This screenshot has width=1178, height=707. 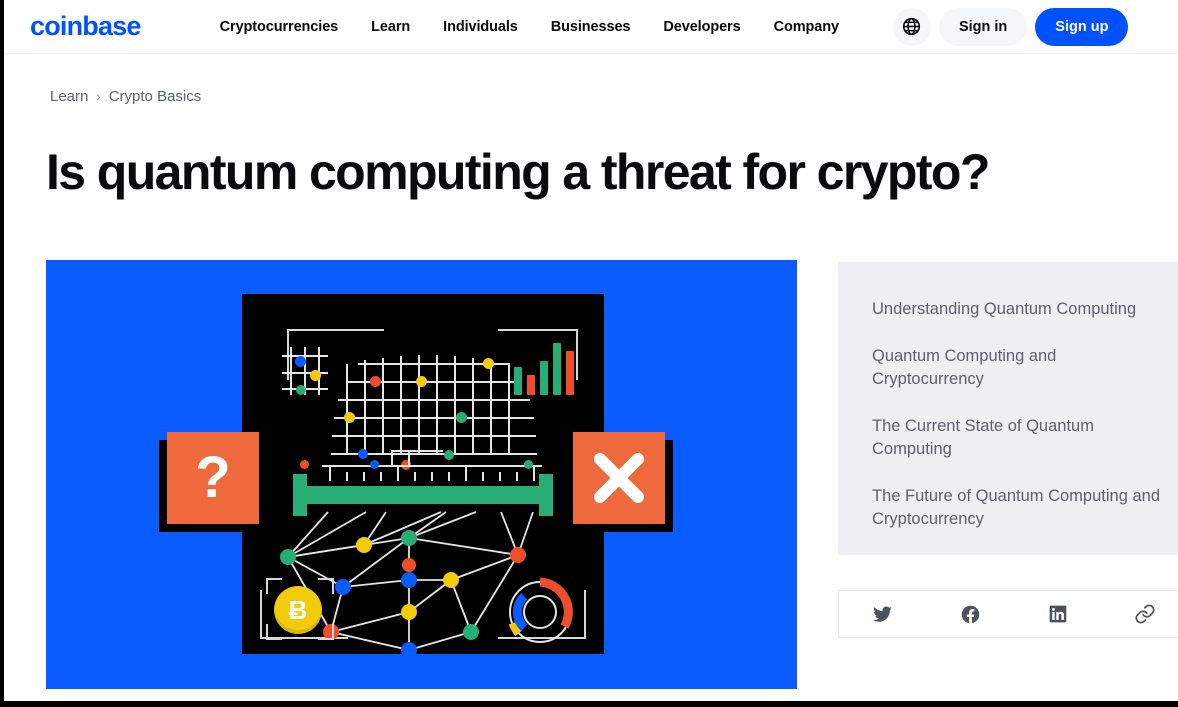 I want to click on toc-item-0: Understanding Quantum Computing, so click(x=1016, y=309).